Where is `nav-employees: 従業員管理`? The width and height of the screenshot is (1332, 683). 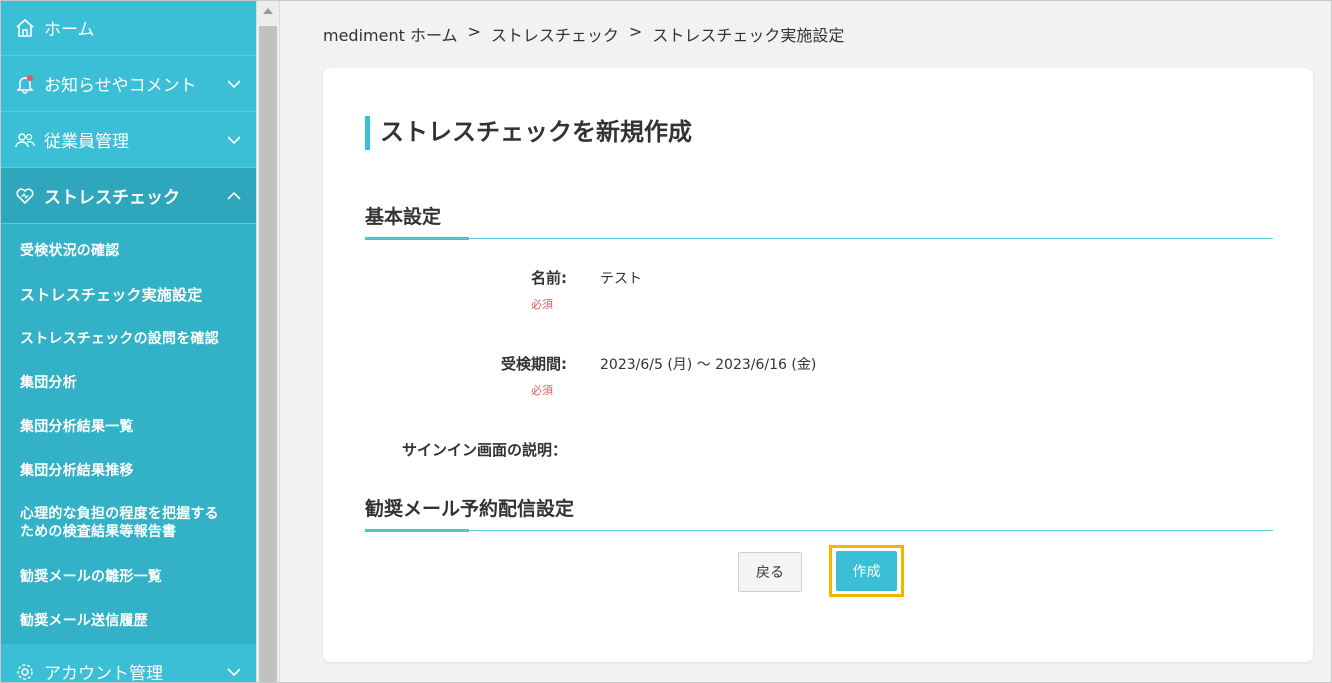
nav-employees: 従業員管理 is located at coordinates (128, 140).